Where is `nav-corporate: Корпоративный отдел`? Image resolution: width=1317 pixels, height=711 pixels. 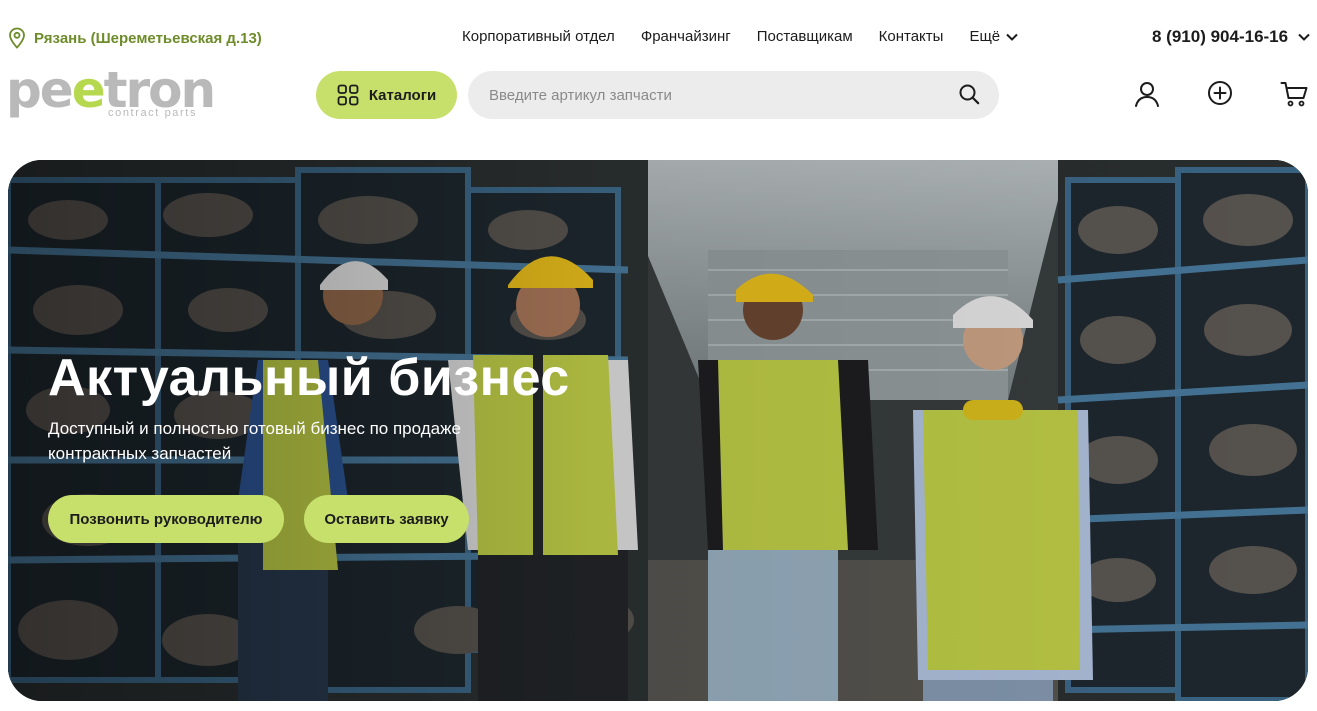 nav-corporate: Корпоративный отдел is located at coordinates (538, 36).